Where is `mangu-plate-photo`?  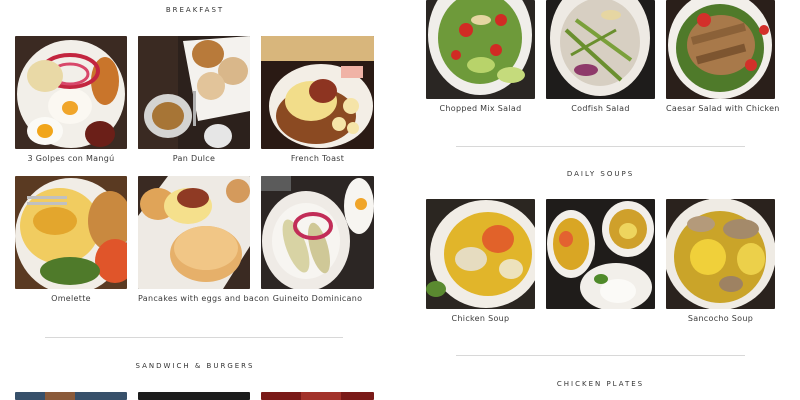 mangu-plate-photo is located at coordinates (71, 92).